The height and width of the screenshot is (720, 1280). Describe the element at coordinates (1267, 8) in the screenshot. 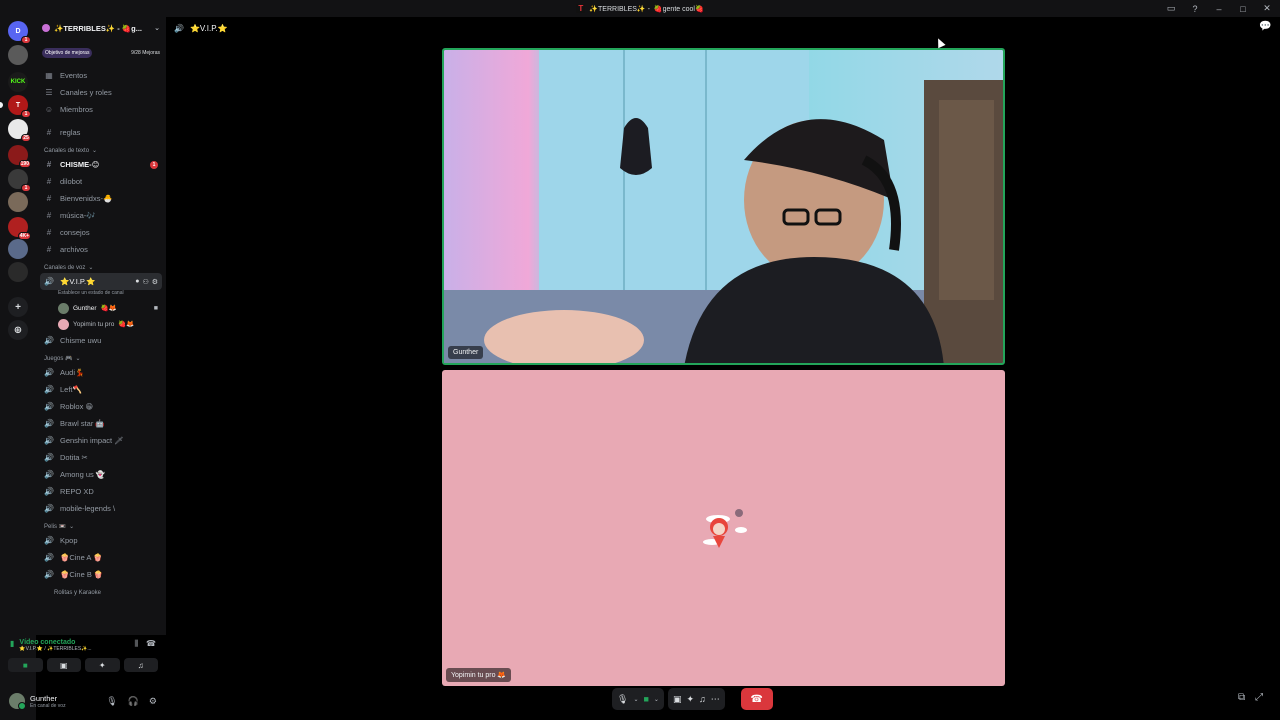

I see `close-icon: ✕` at that location.